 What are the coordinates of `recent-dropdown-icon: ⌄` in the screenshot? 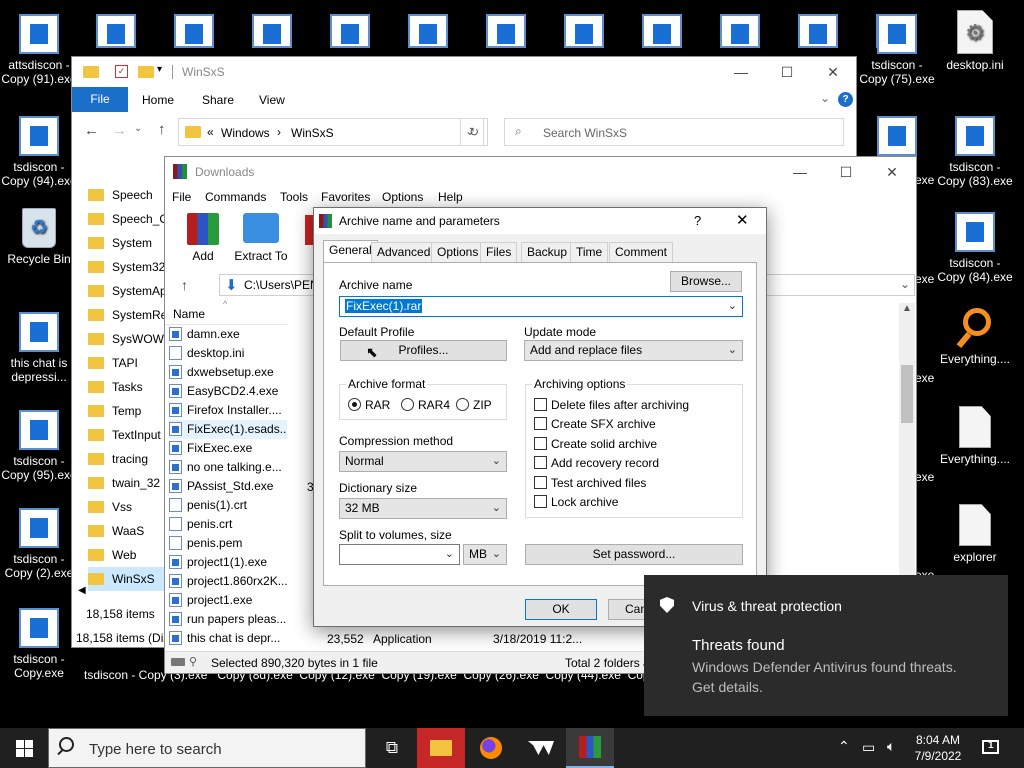 It's located at (138, 128).